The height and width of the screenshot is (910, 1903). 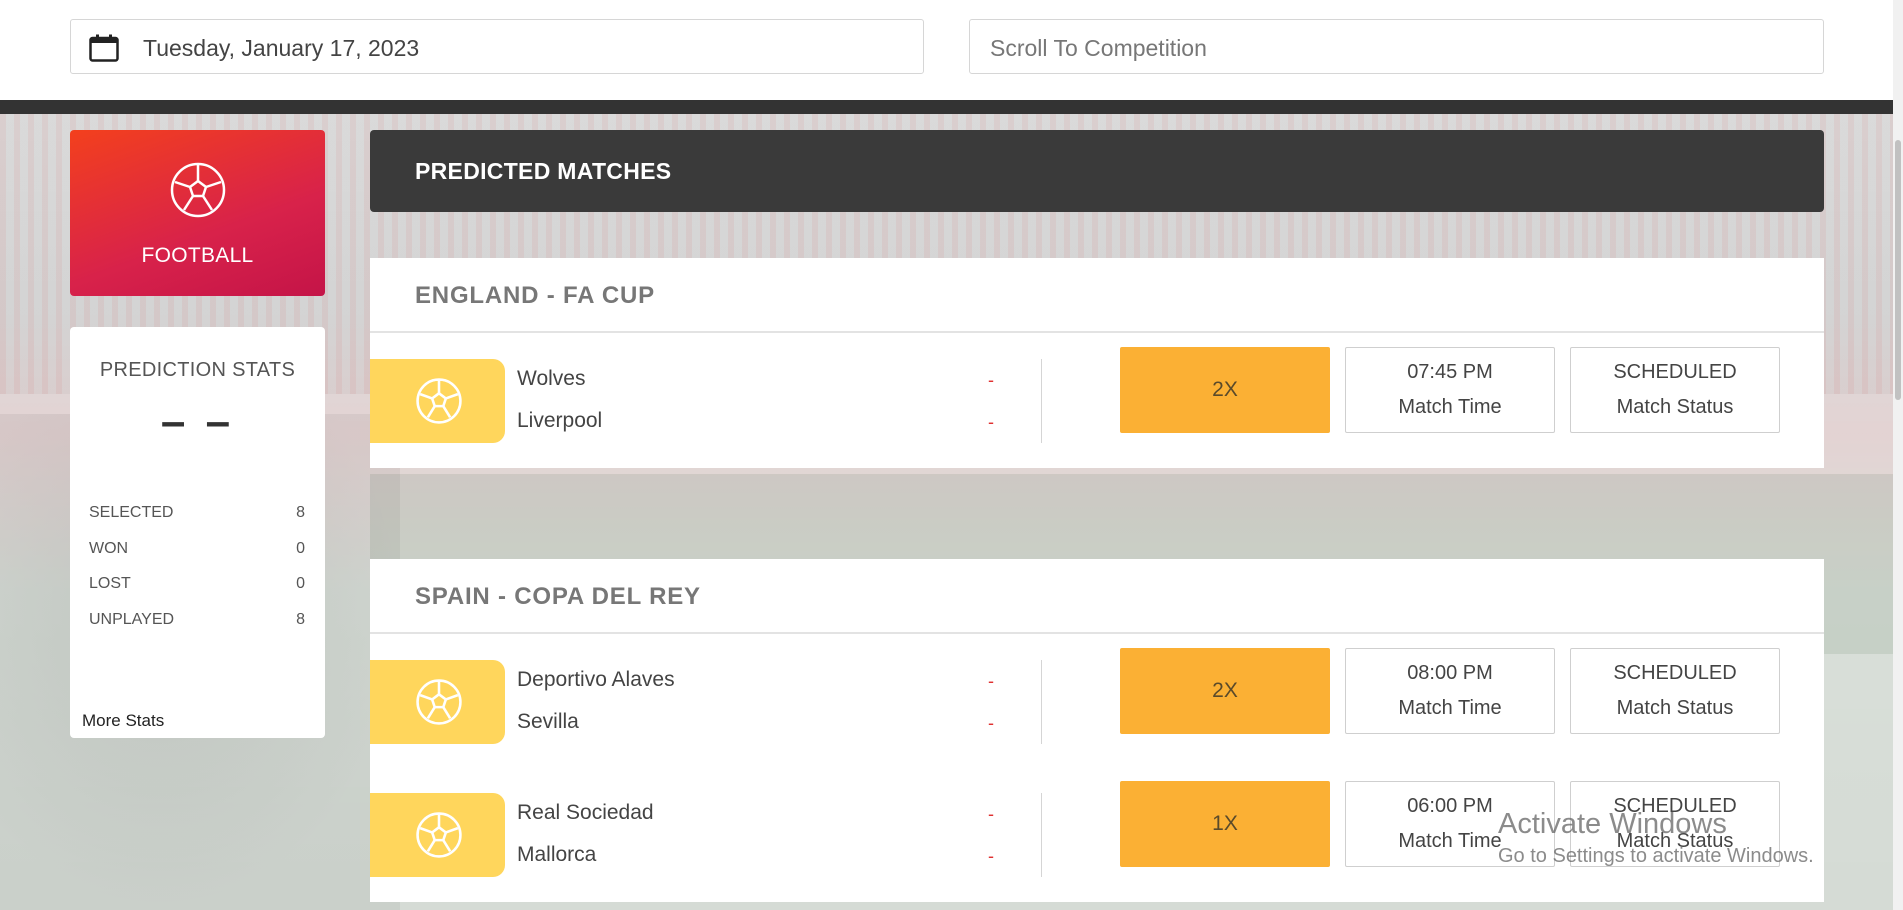 What do you see at coordinates (1097, 295) in the screenshot?
I see `competition-header: ENGLAND - FA CUP` at bounding box center [1097, 295].